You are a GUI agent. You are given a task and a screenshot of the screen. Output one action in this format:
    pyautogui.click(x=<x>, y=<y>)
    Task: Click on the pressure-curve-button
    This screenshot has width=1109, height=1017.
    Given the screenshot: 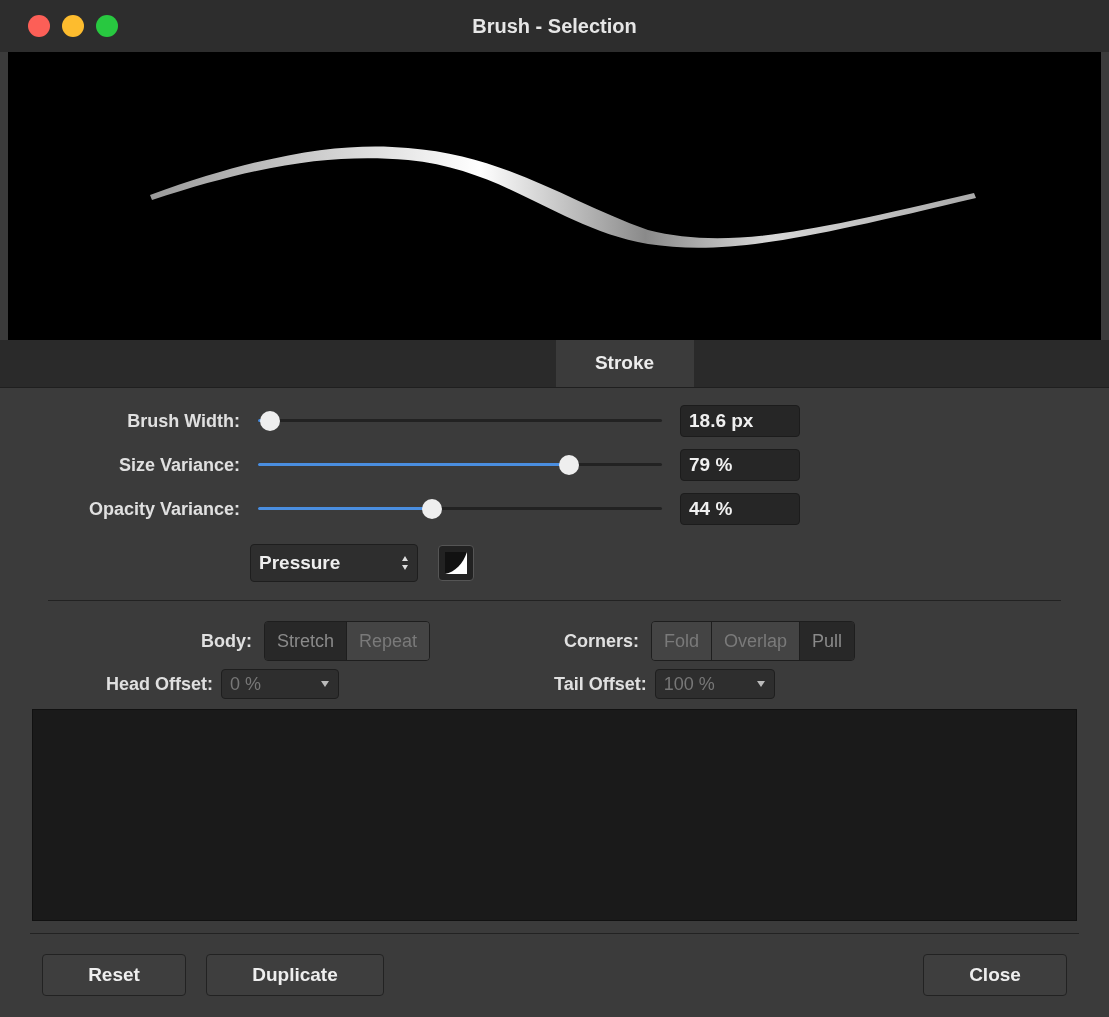 What is the action you would take?
    pyautogui.click(x=456, y=563)
    